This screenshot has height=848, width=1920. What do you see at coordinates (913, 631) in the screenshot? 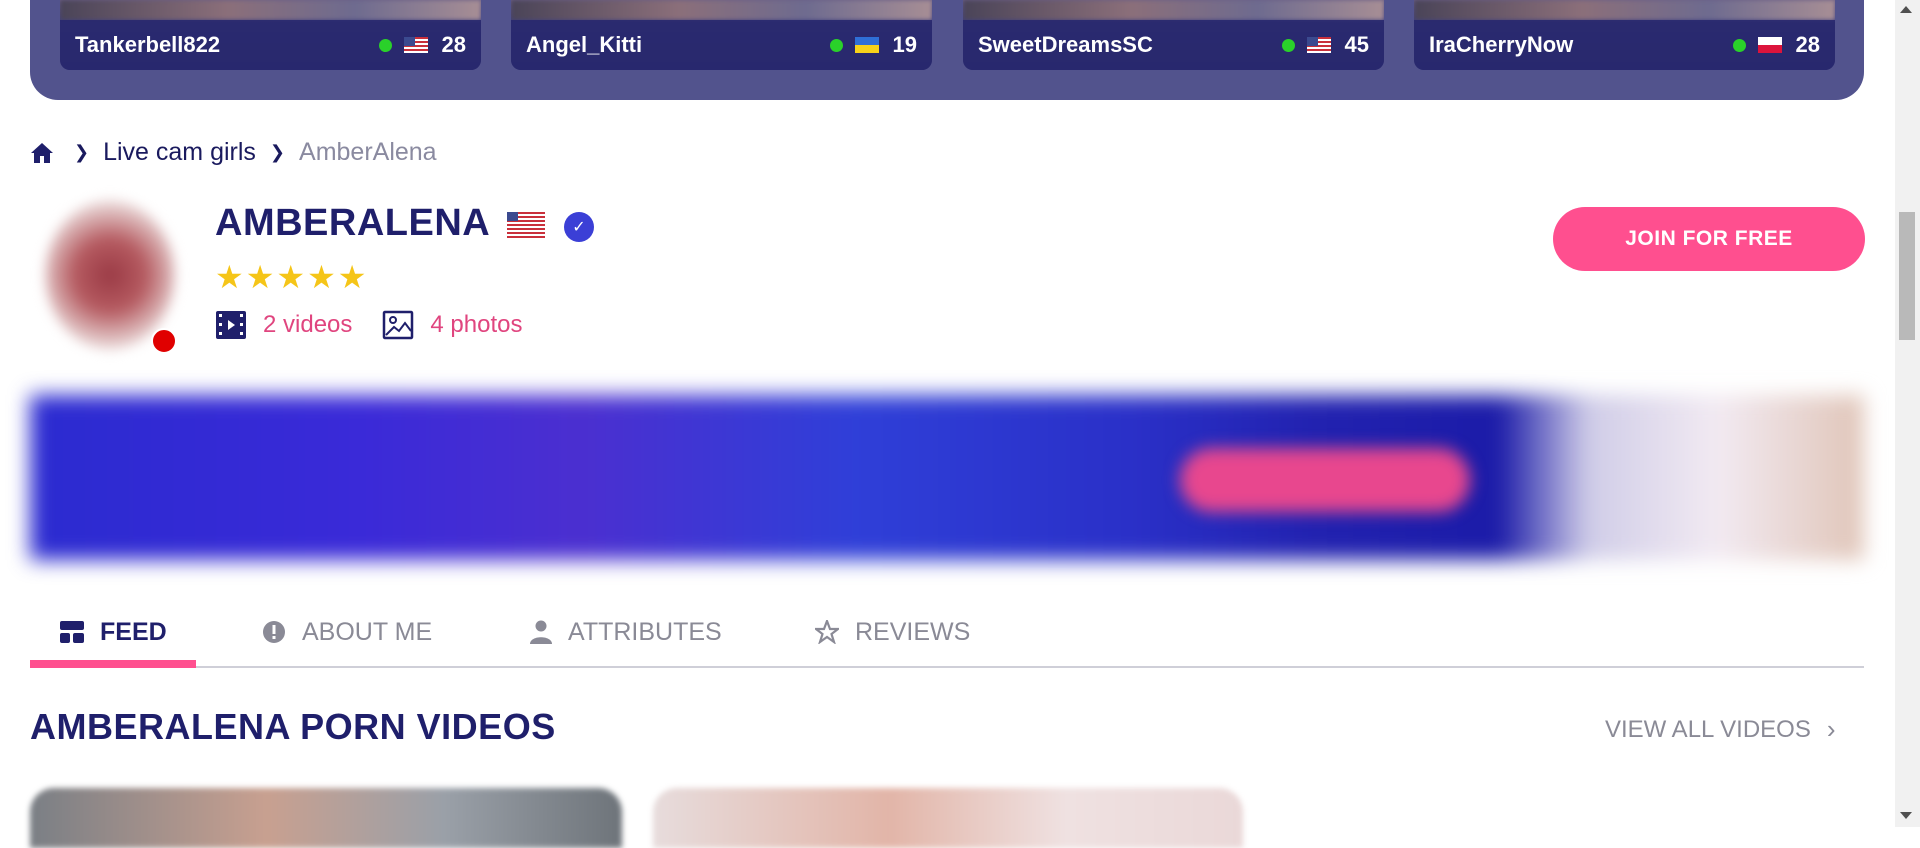
I see `tab-label: REVIEWS` at bounding box center [913, 631].